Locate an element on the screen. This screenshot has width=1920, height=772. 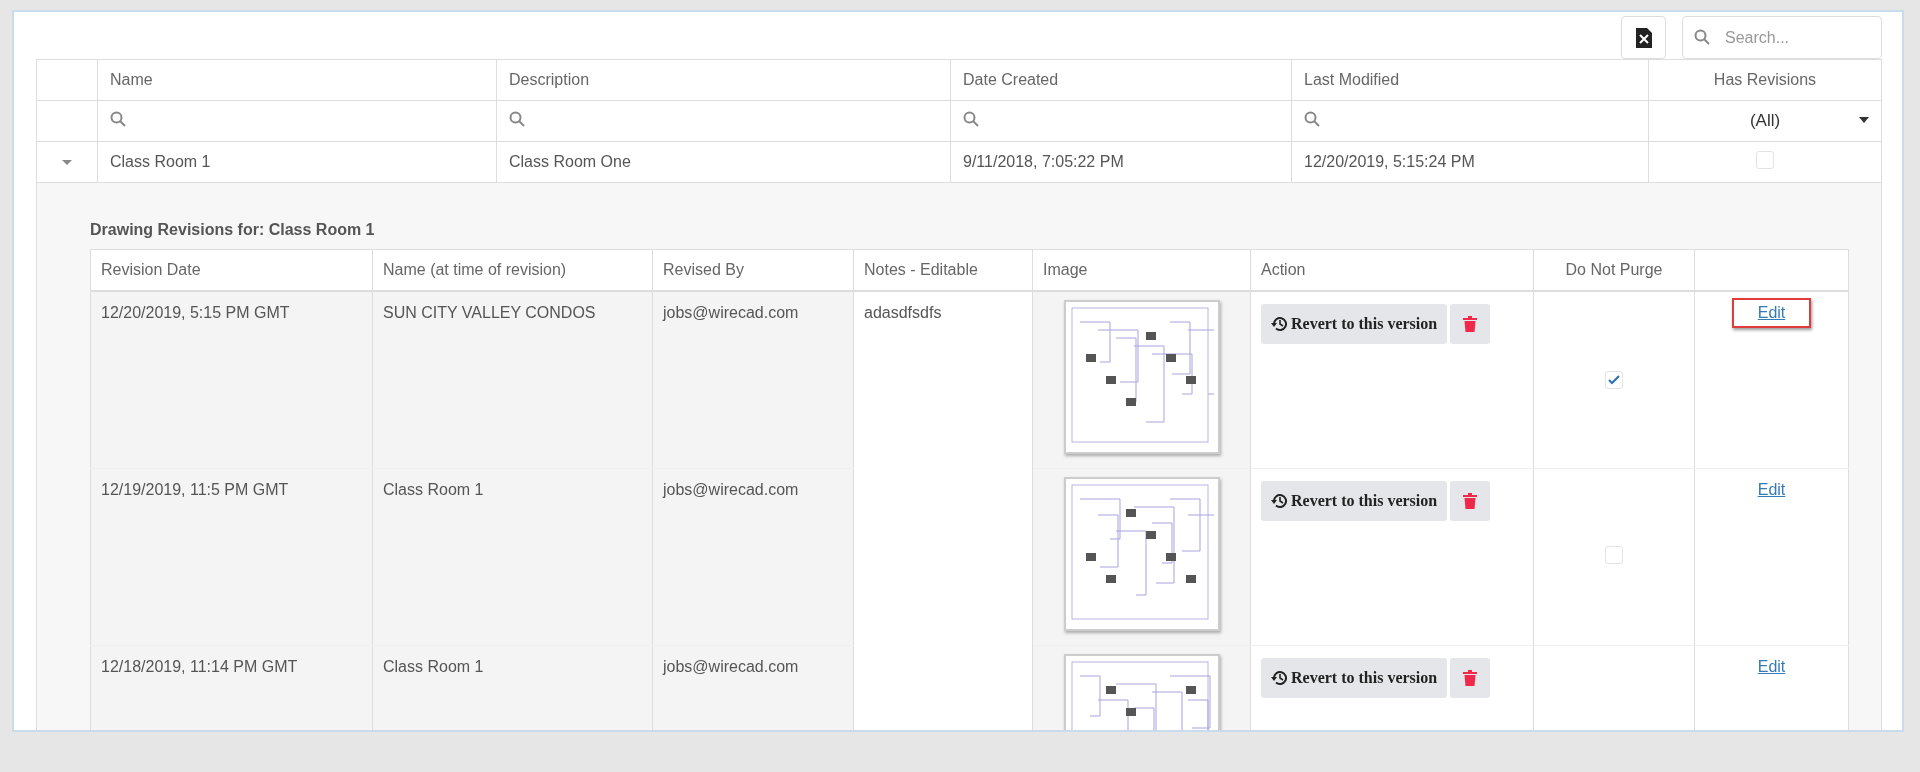
column-header: Last Modified is located at coordinates (1470, 80).